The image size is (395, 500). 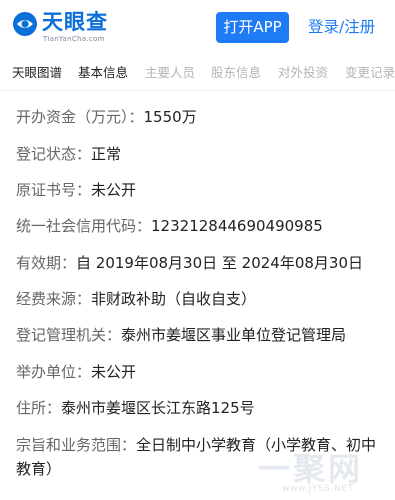 What do you see at coordinates (25, 24) in the screenshot?
I see `eye-logo-icon` at bounding box center [25, 24].